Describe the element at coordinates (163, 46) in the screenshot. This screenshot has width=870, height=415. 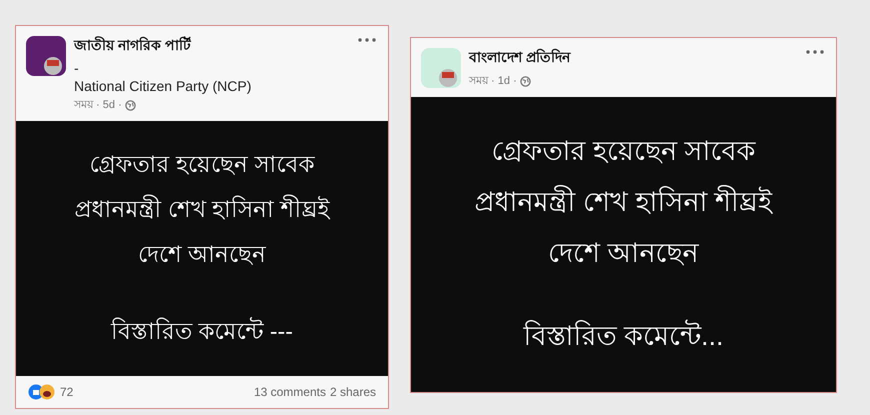
I see `page-name: জাতীয় নাগরিক পার্টি` at that location.